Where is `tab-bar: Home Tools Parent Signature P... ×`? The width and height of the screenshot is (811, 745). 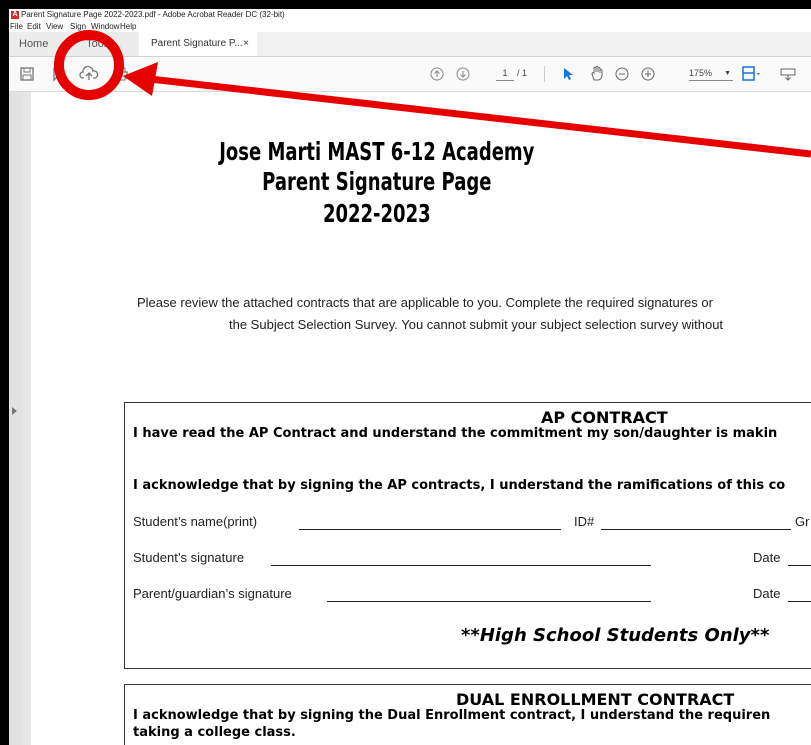 tab-bar: Home Tools Parent Signature P... × is located at coordinates (410, 44).